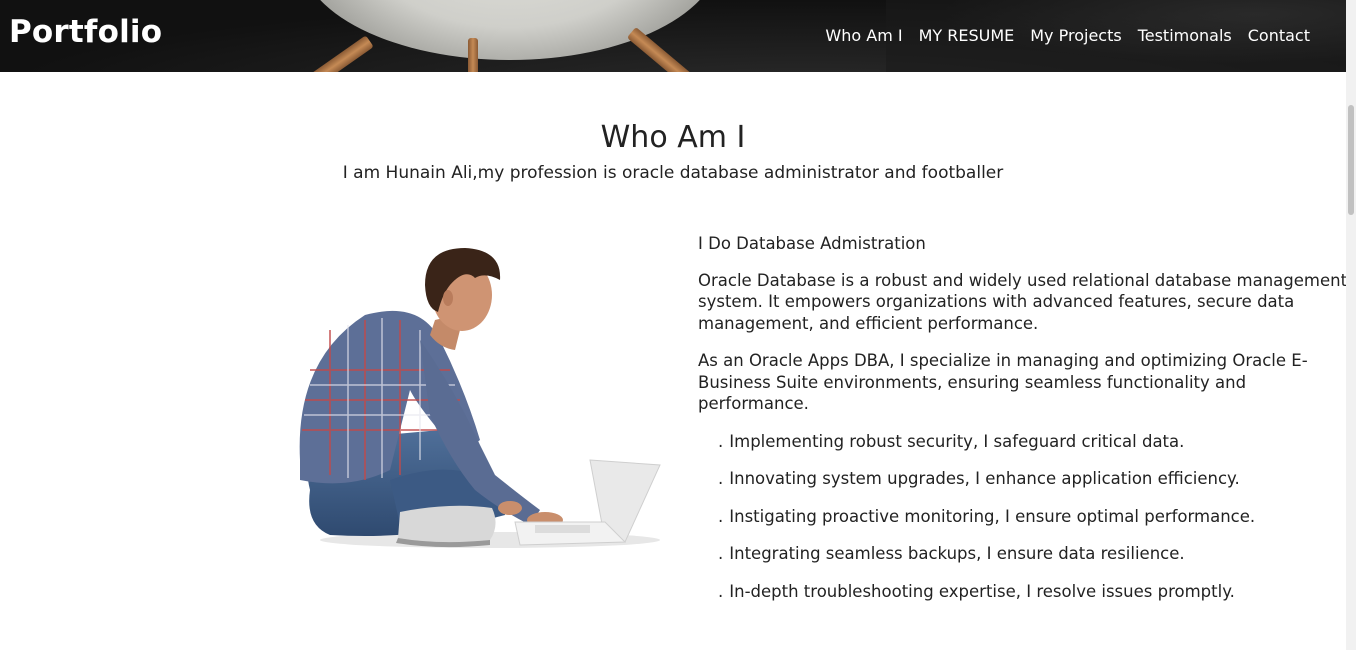 The height and width of the screenshot is (650, 1356). Describe the element at coordinates (1351, 325) in the screenshot. I see `vertical-scrollbar` at that location.